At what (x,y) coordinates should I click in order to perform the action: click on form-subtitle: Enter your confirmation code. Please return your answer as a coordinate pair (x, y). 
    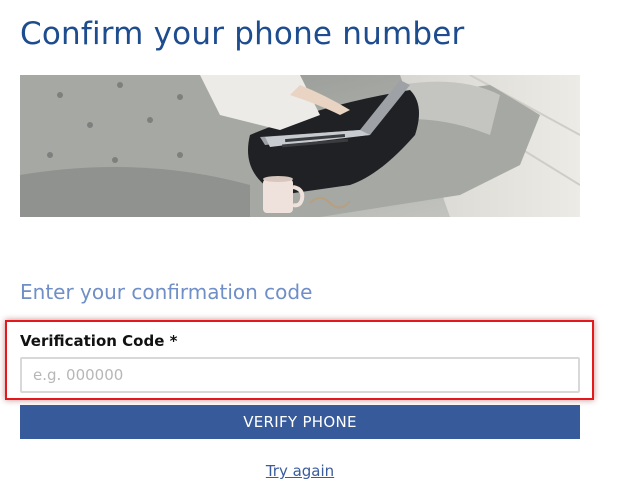
    Looking at the image, I should click on (166, 292).